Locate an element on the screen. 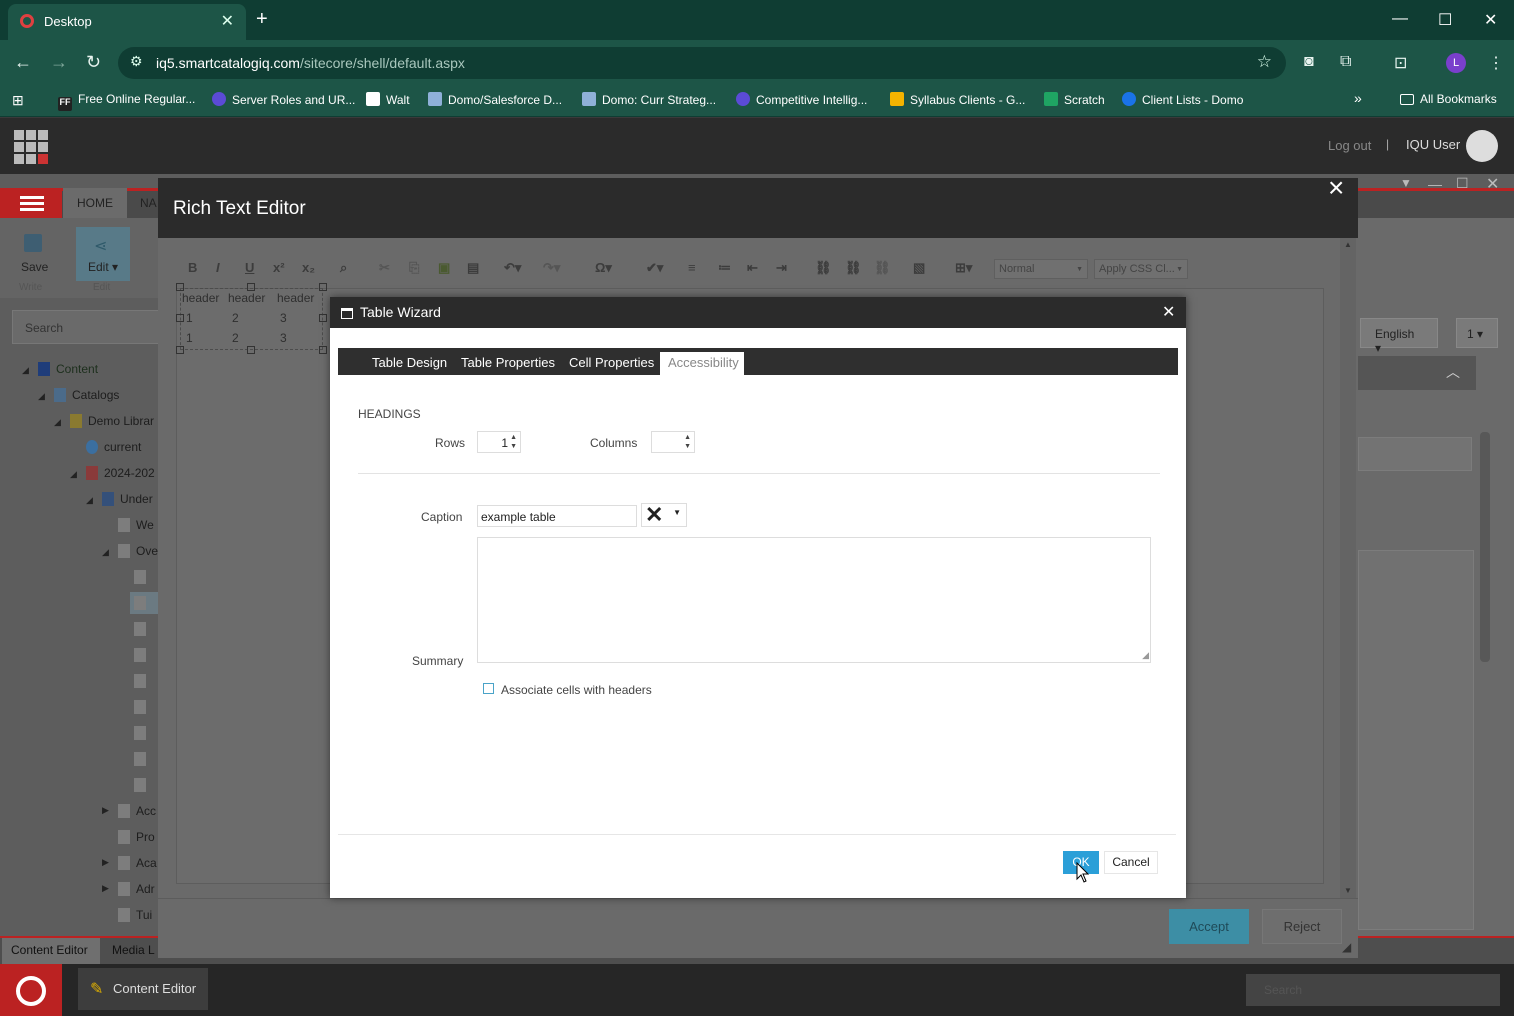  apps-grid-icon: ⊞ is located at coordinates (18, 100).